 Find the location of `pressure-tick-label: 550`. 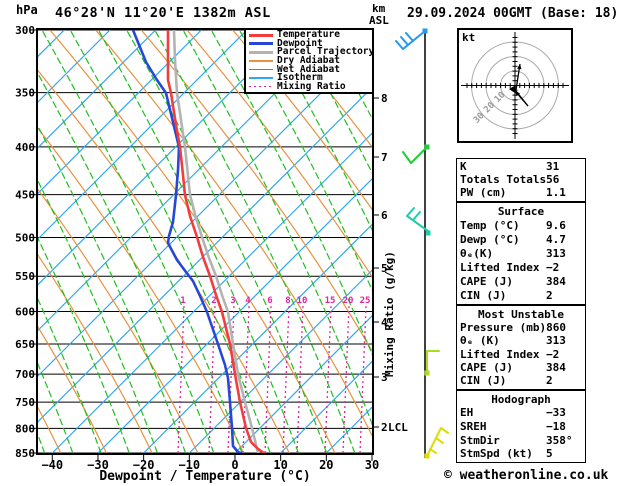

pressure-tick-label: 550 is located at coordinates (25, 276).